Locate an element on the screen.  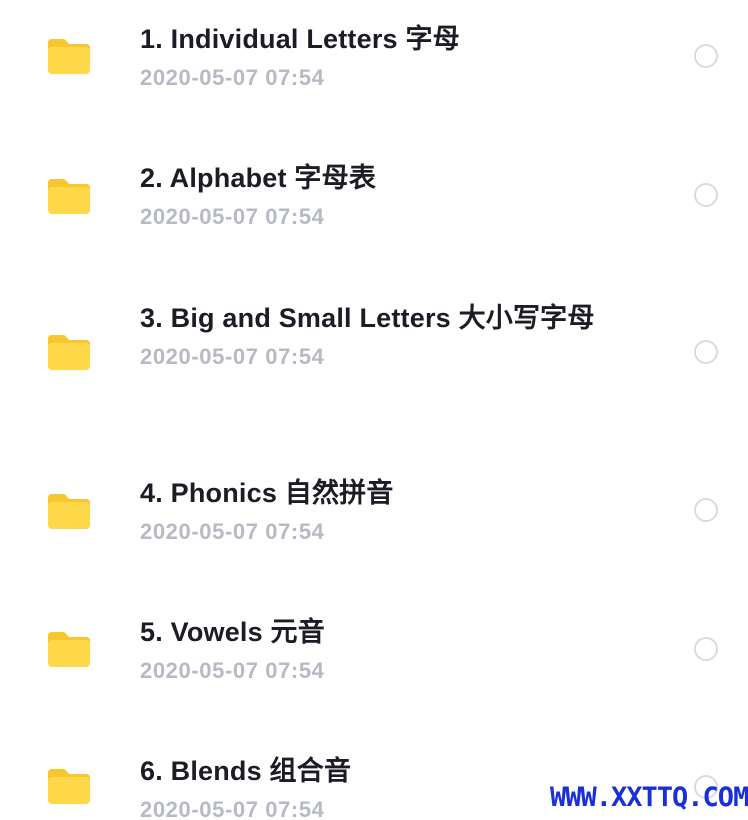
item-title: 6. Blends 组合音 is located at coordinates (246, 771).